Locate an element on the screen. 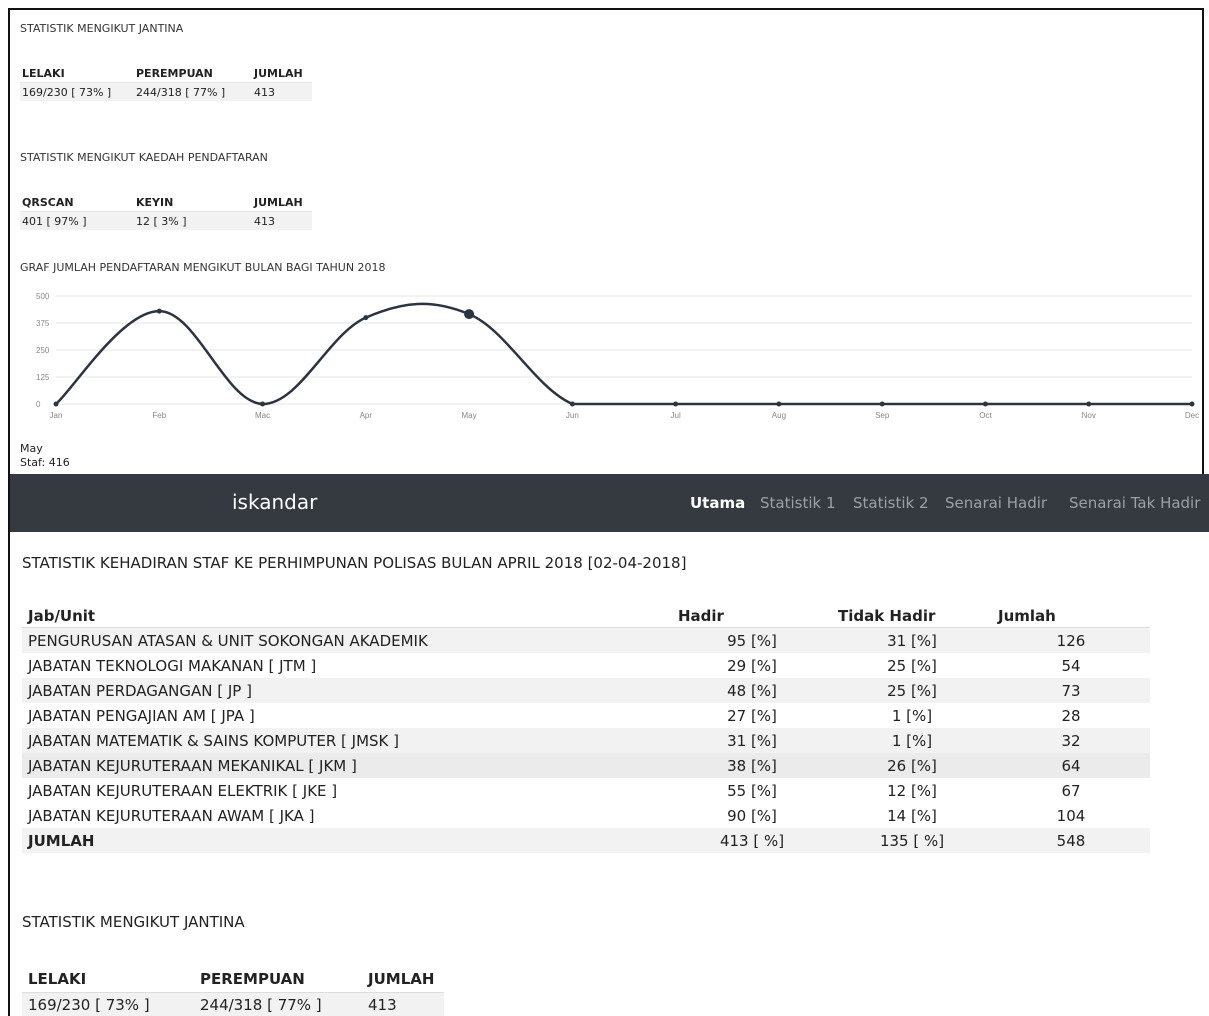 This screenshot has height=1016, width=1209. x-tick-label: May is located at coordinates (469, 415).